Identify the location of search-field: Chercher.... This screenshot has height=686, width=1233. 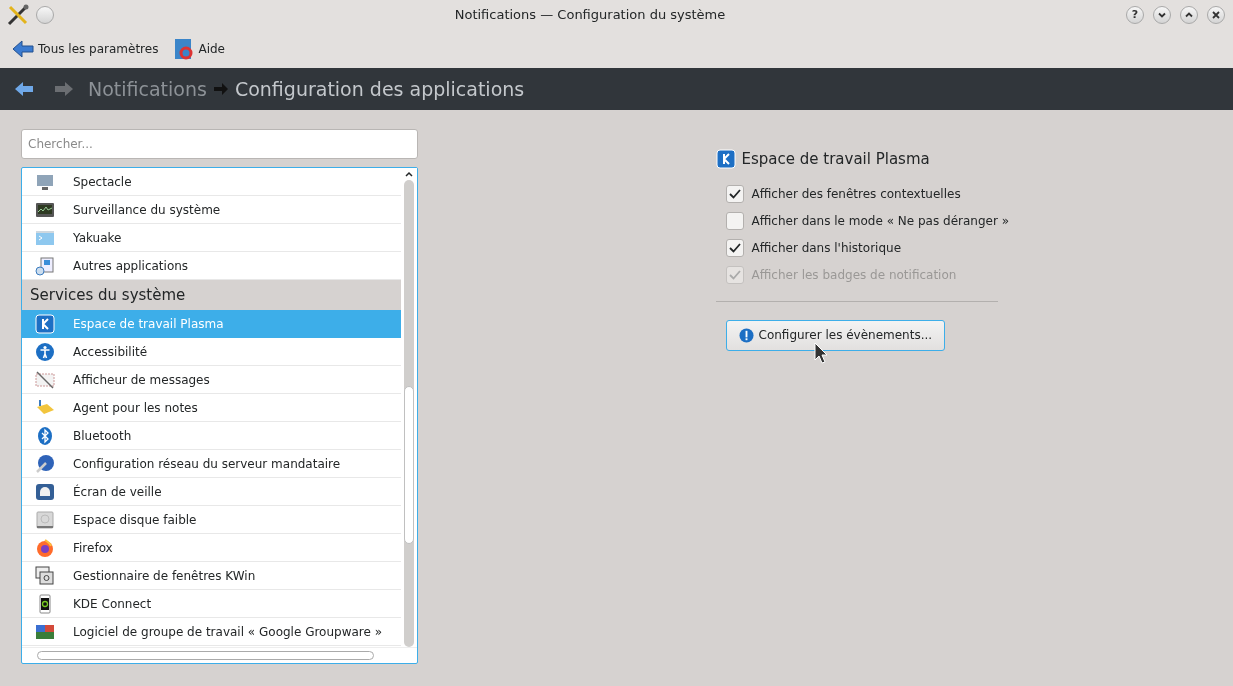
(219, 144).